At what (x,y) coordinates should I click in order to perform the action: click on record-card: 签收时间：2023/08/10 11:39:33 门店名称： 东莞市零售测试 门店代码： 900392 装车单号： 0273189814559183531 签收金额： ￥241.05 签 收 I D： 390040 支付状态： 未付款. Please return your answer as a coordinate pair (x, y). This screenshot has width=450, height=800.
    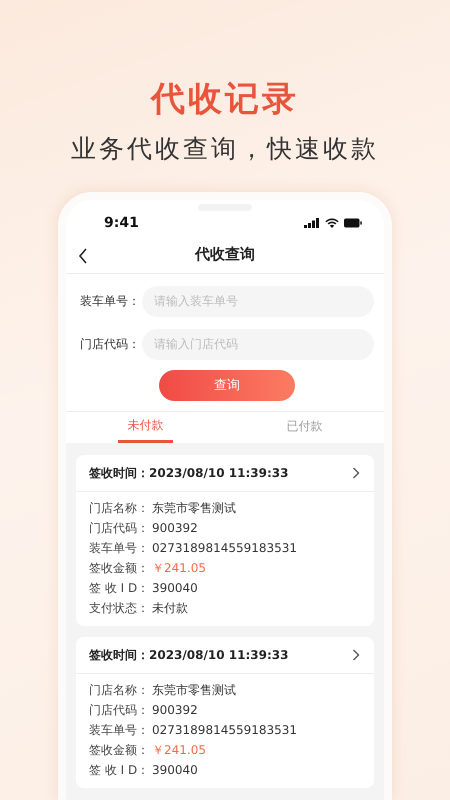
    Looking at the image, I should click on (225, 540).